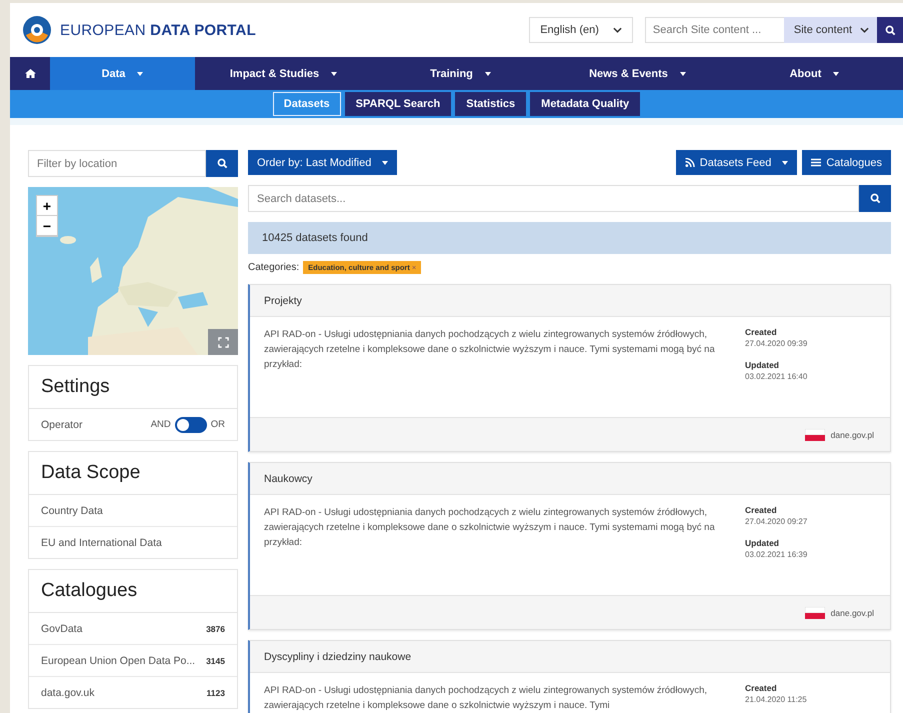  What do you see at coordinates (486, 698) in the screenshot?
I see `dataset-description: API RAD-on - Usługi udostępniania danych pochodzących z wielu zintegrowanych systemów źródłowych, zawierających rzetelne i kompleksowe dane o szkolnictwie wyższym i nauce. Tymi` at bounding box center [486, 698].